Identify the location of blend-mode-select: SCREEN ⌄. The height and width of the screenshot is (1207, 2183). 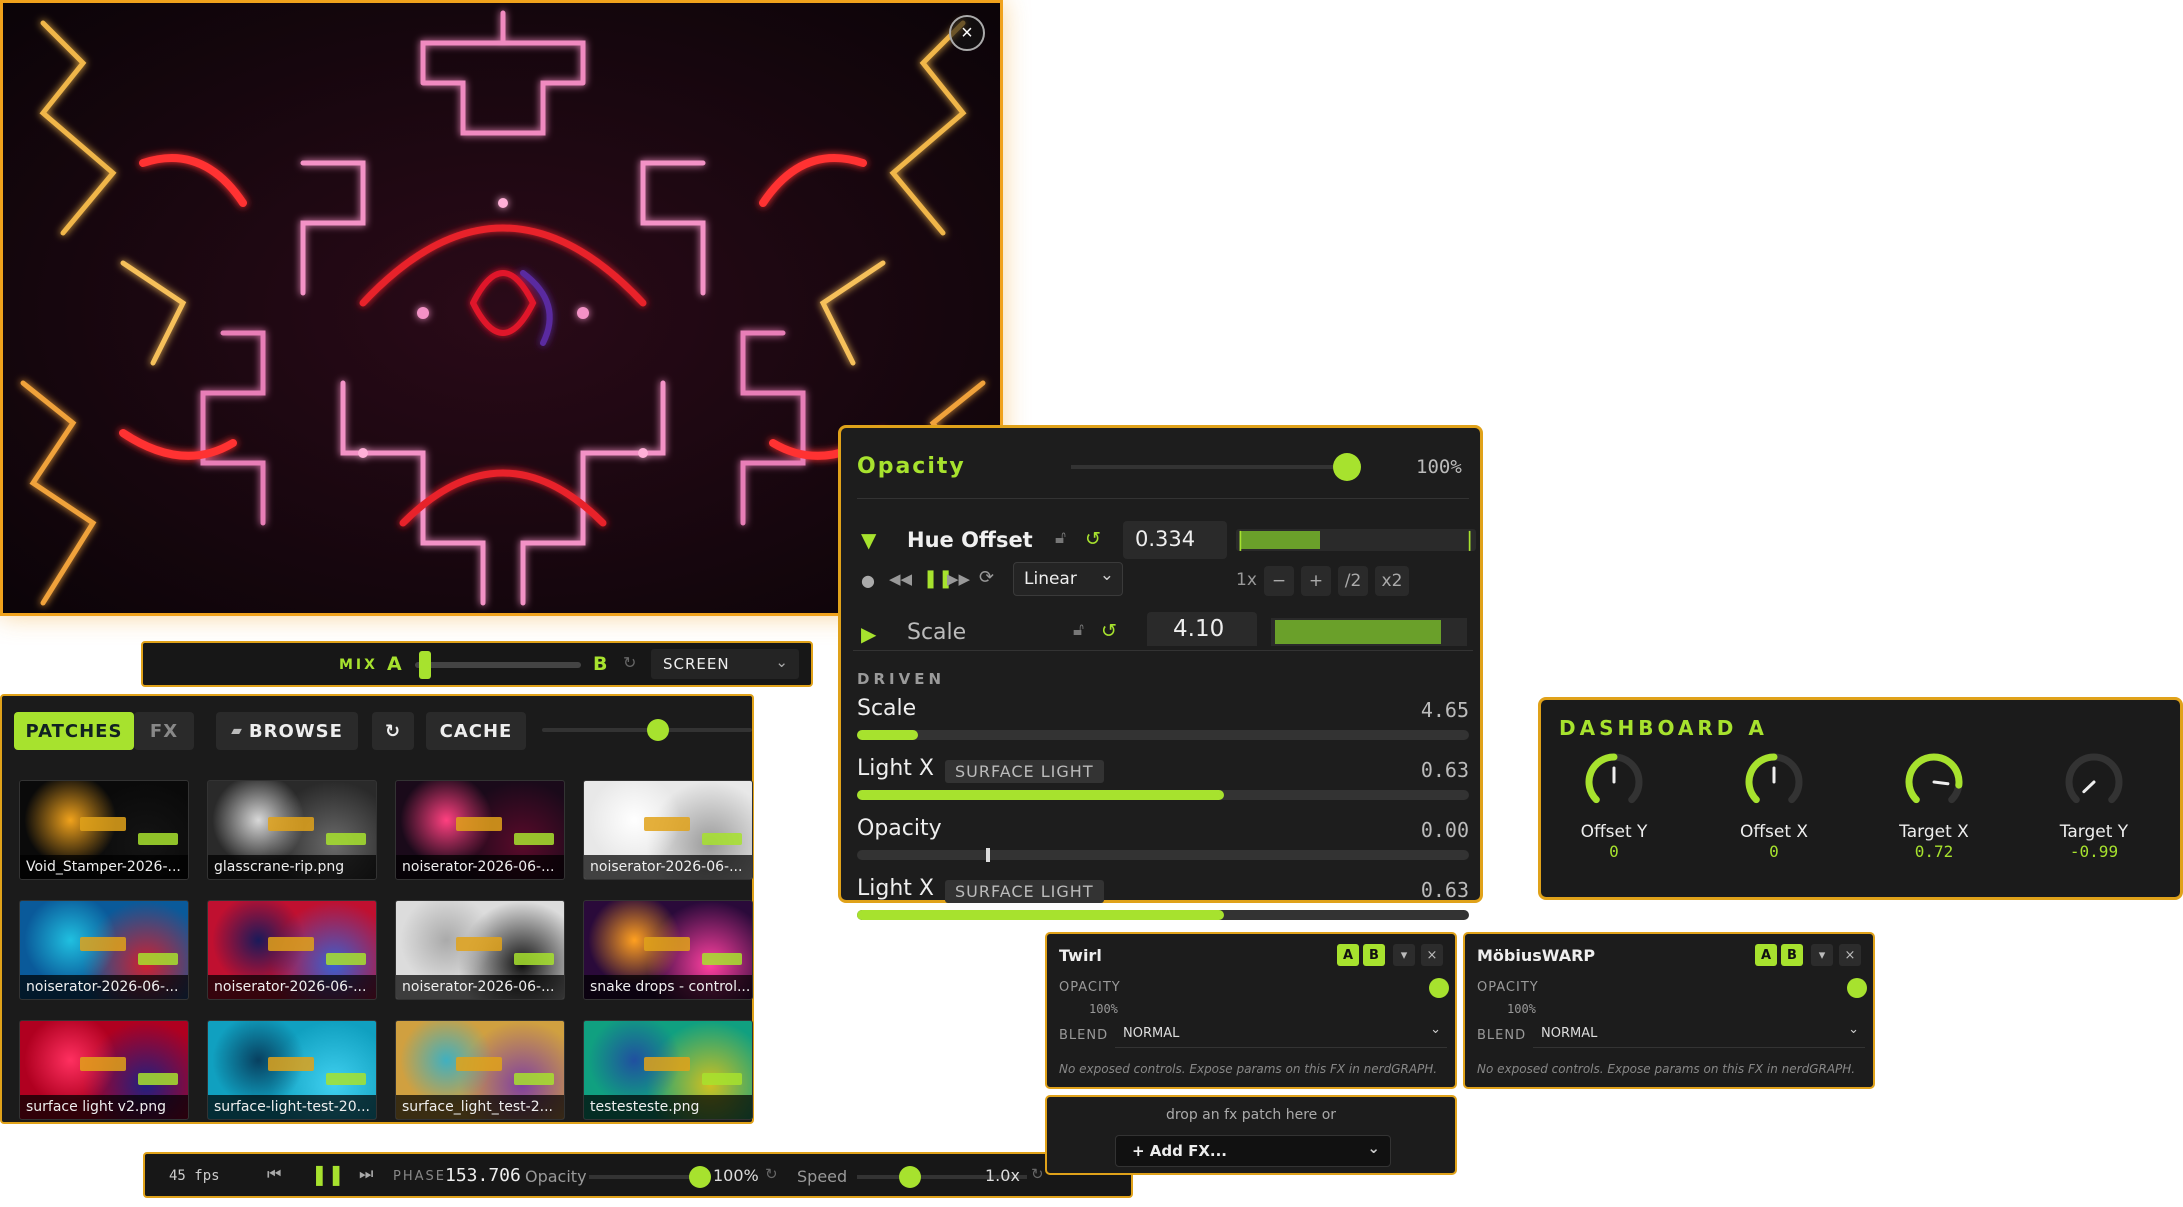
(725, 664).